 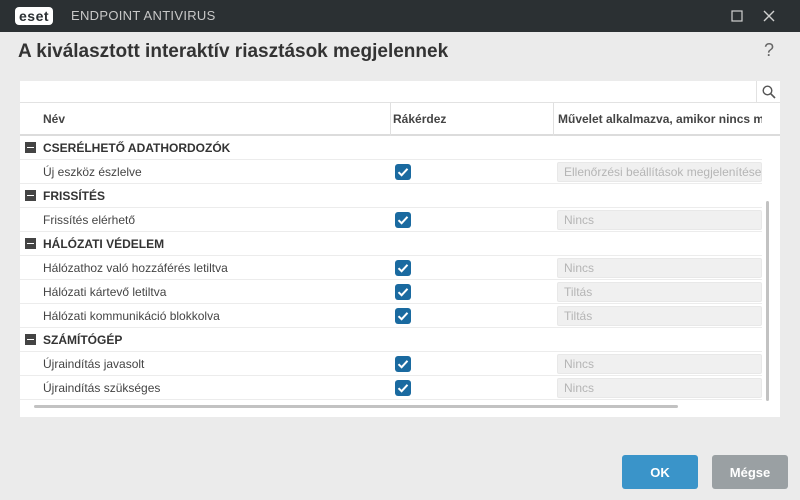 I want to click on title-bar: eset ENDPOINT ANTIVIRUS, so click(x=400, y=16).